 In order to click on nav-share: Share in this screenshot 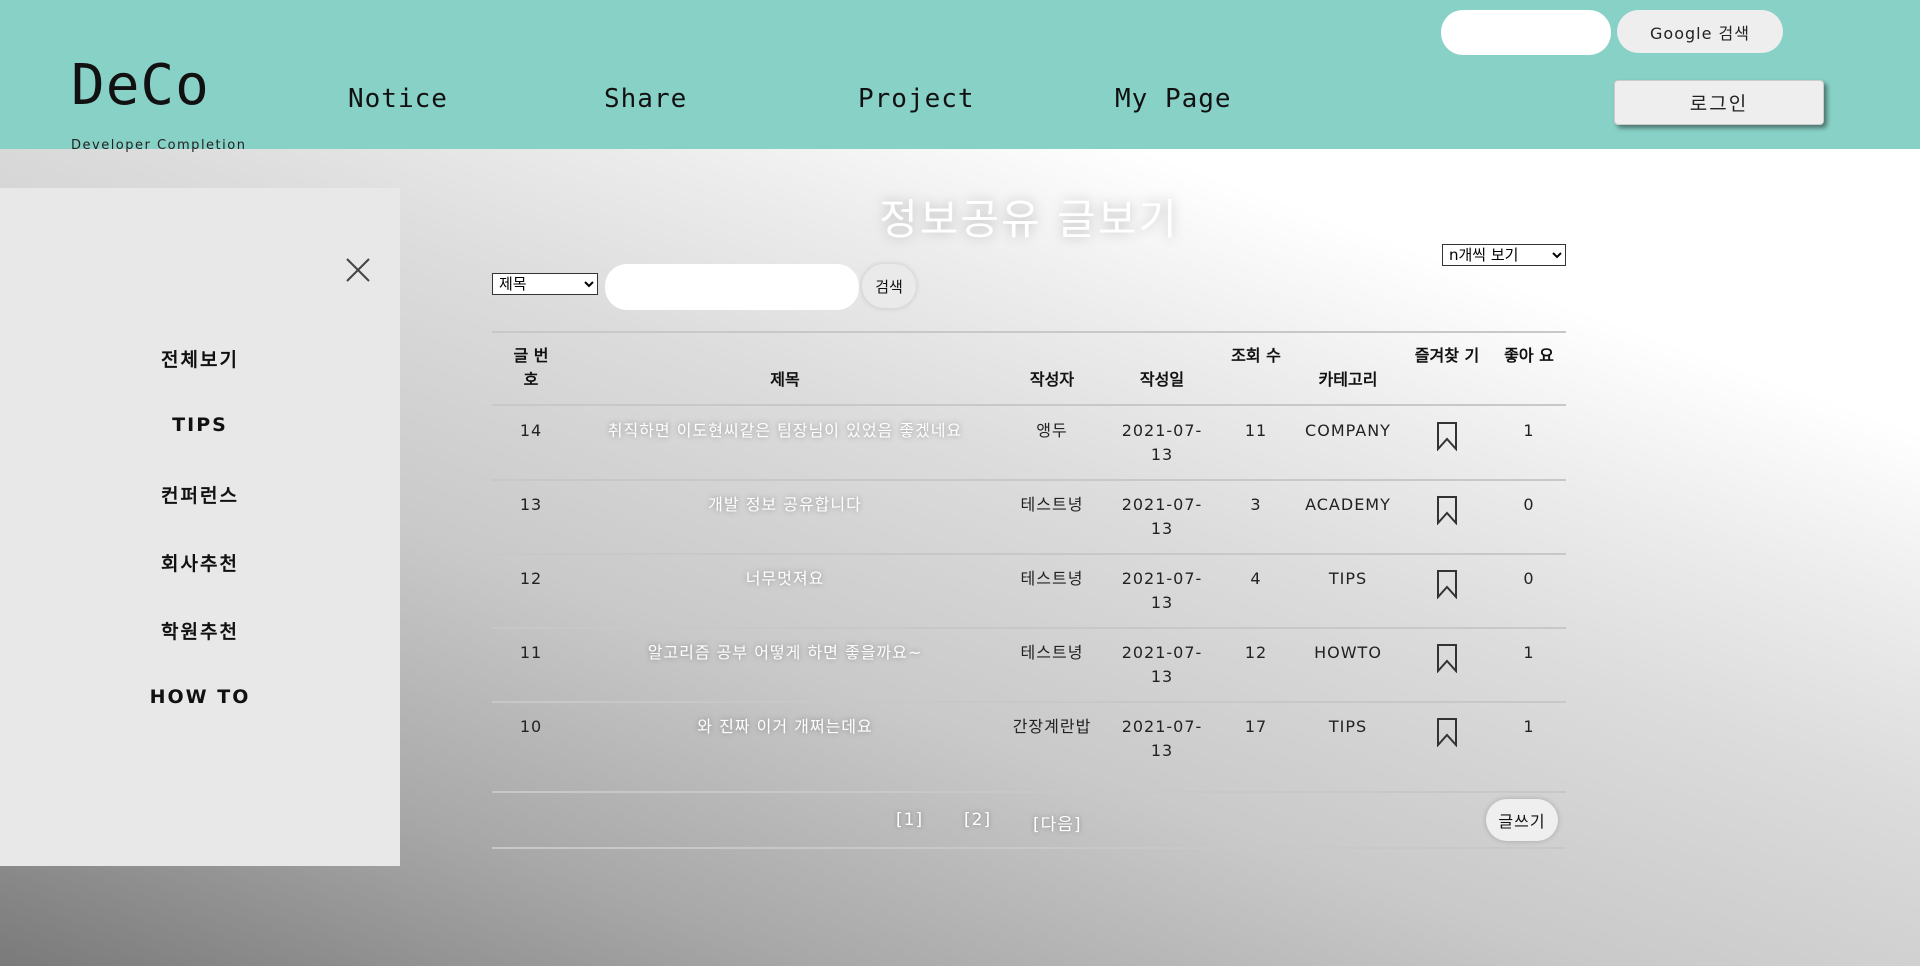, I will do `click(645, 99)`.